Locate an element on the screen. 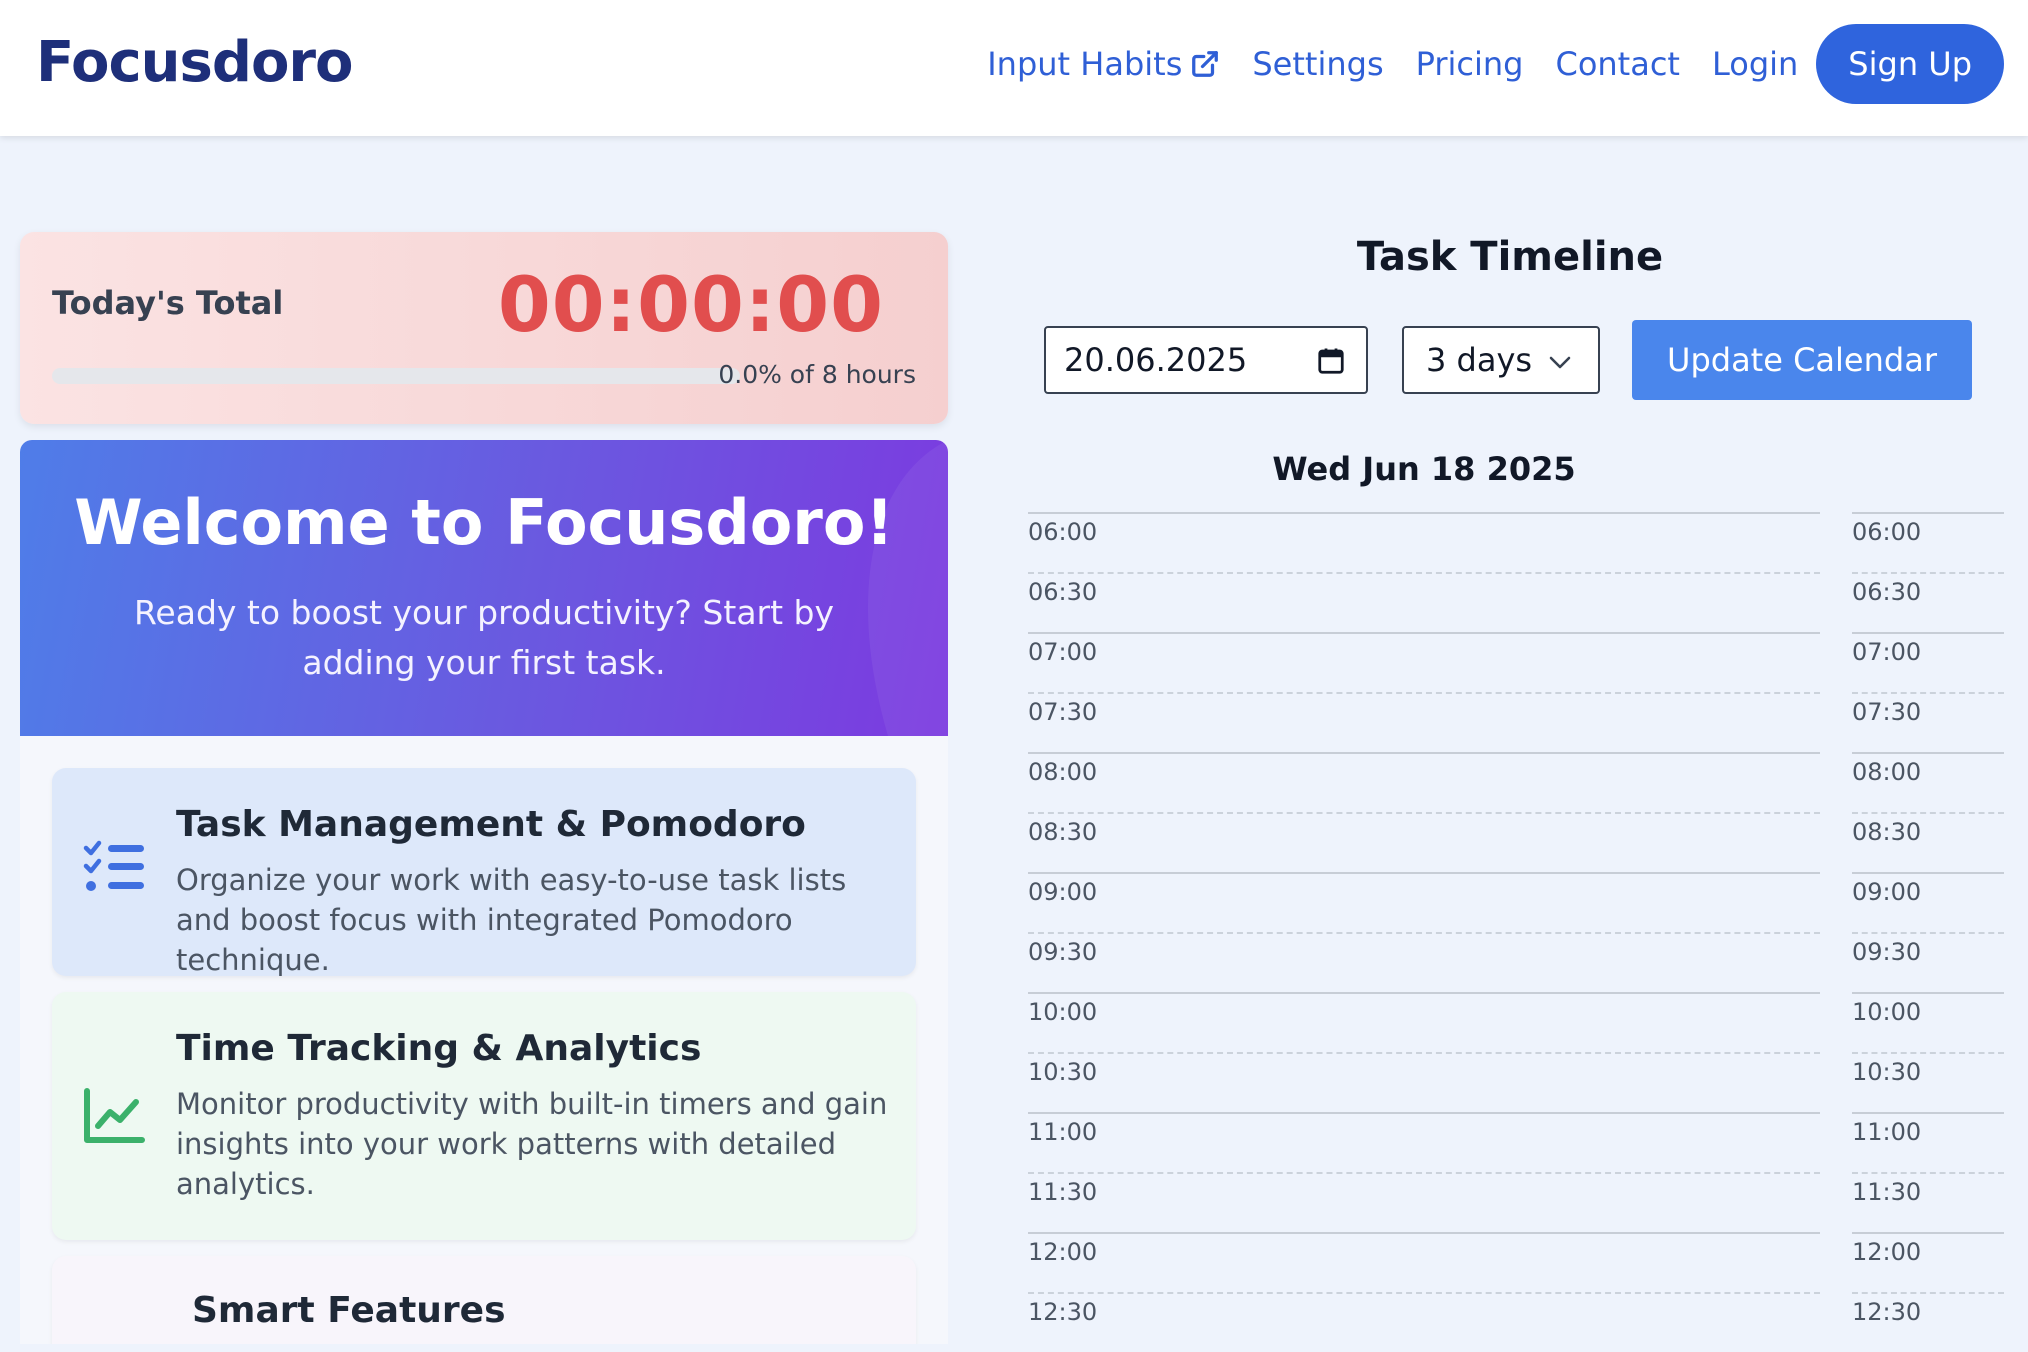 This screenshot has height=1352, width=2028. nav-contact-link: Contact is located at coordinates (1617, 64).